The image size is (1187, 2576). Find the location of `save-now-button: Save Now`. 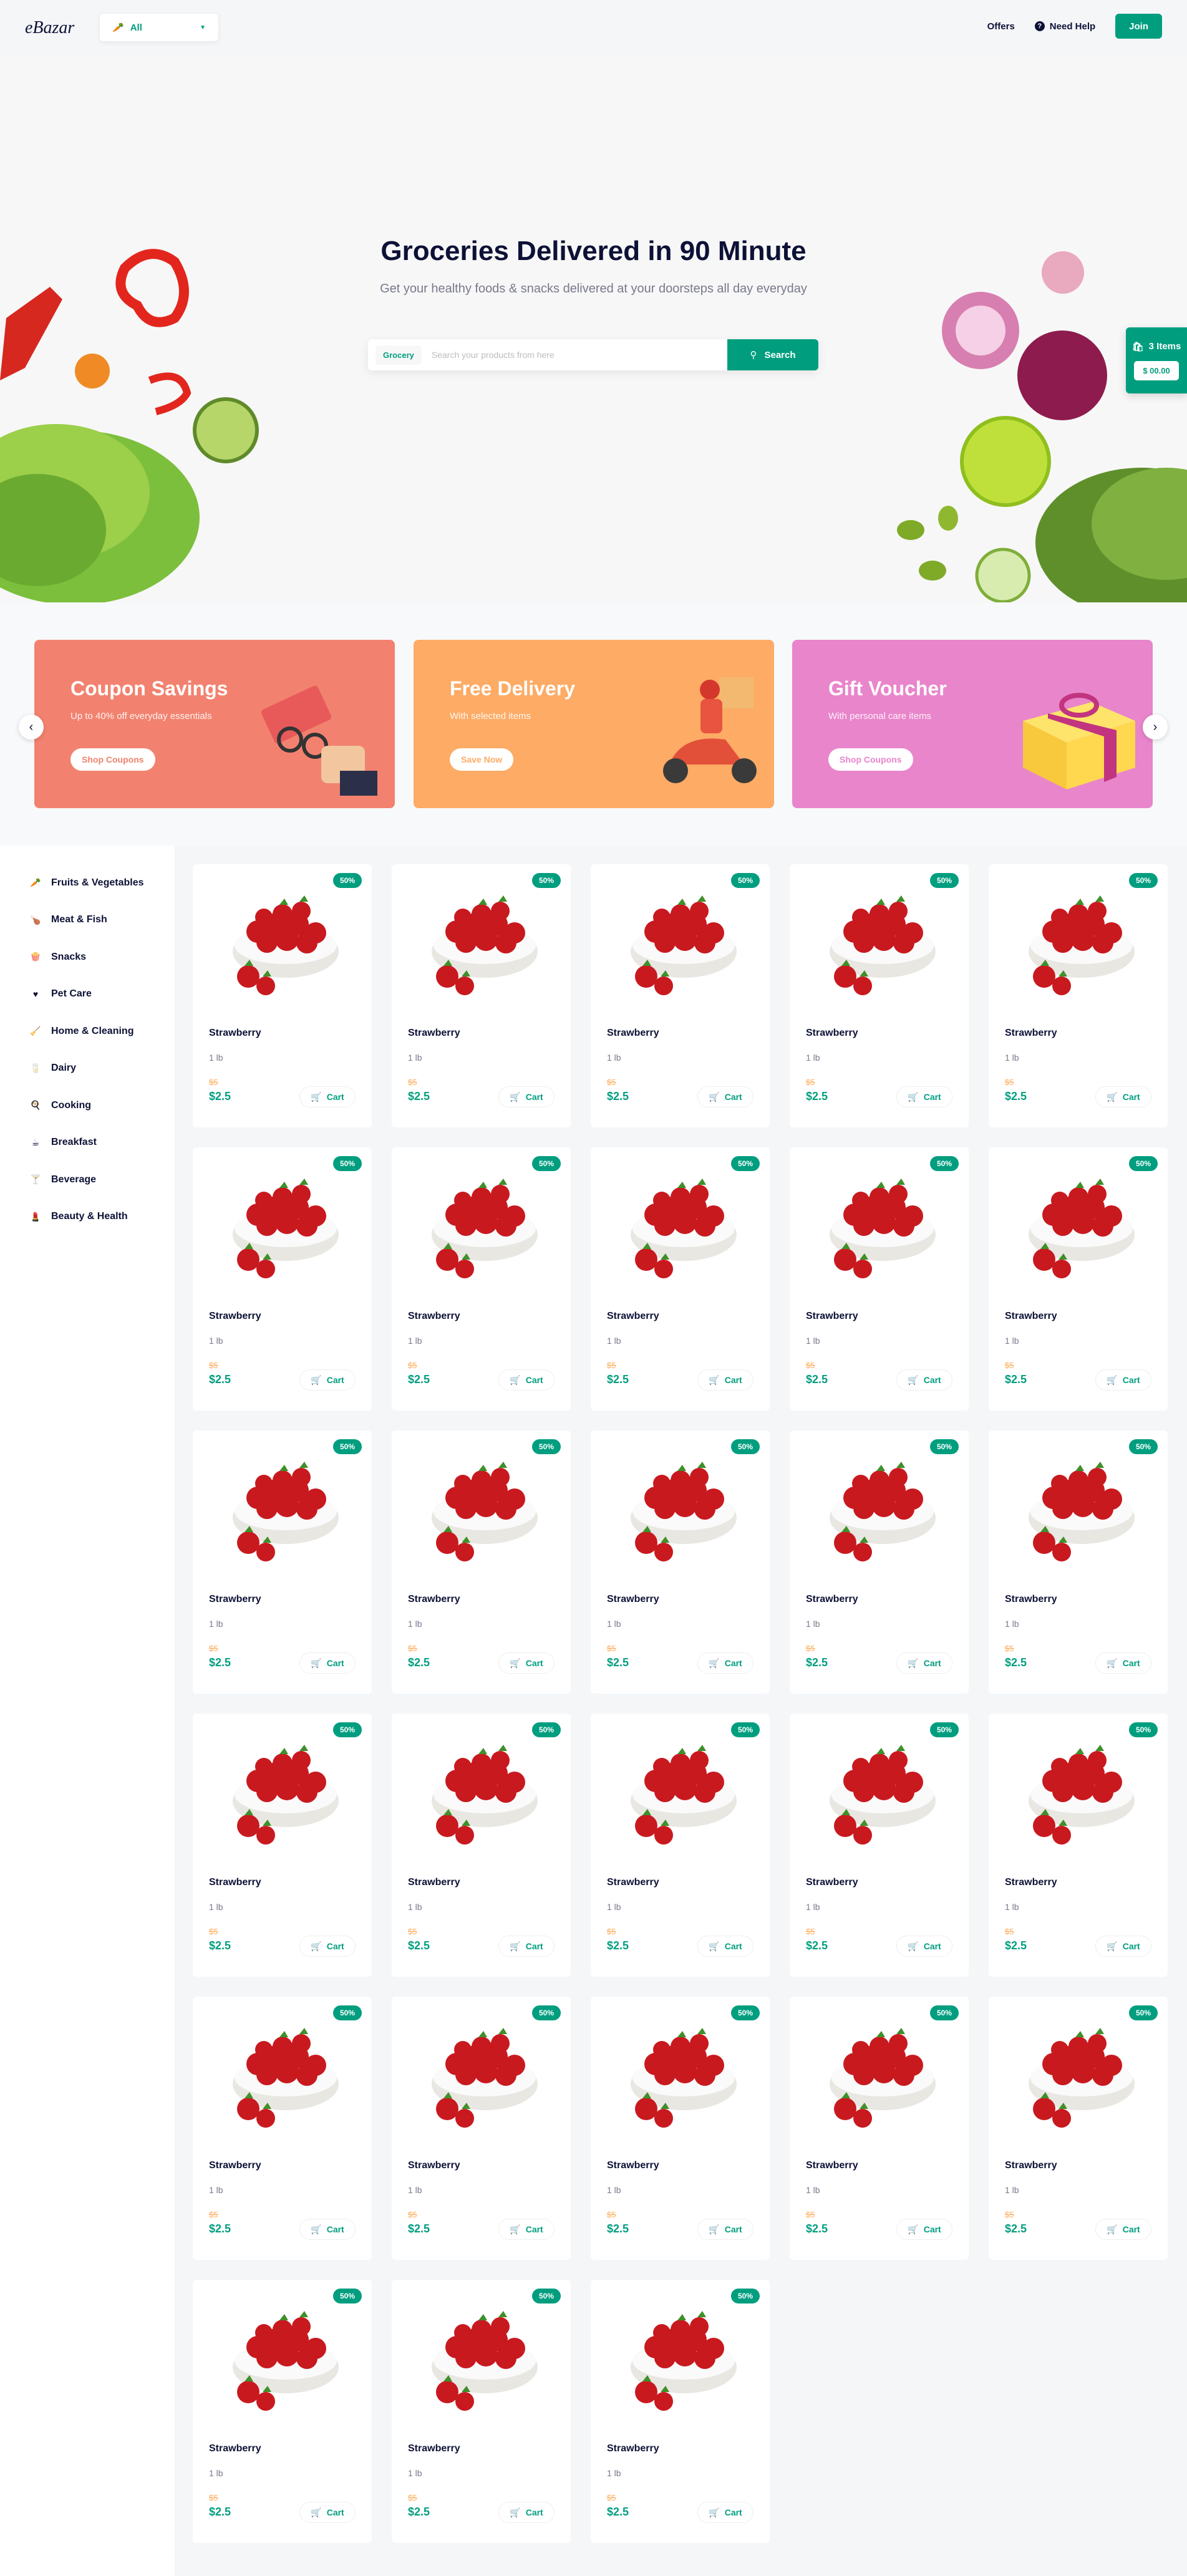

save-now-button: Save Now is located at coordinates (482, 759).